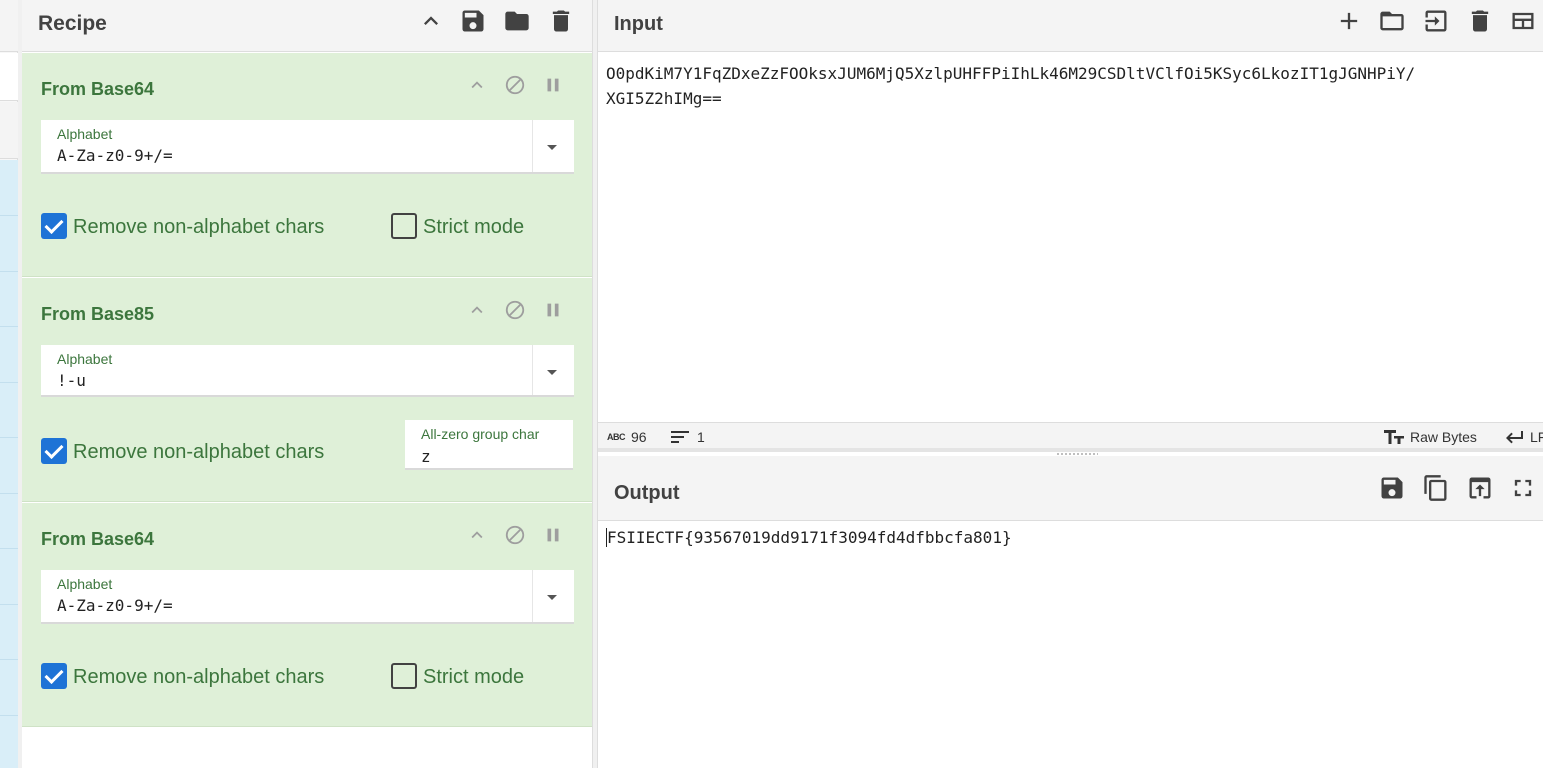  I want to click on fullscreen-icon, so click(1523, 488).